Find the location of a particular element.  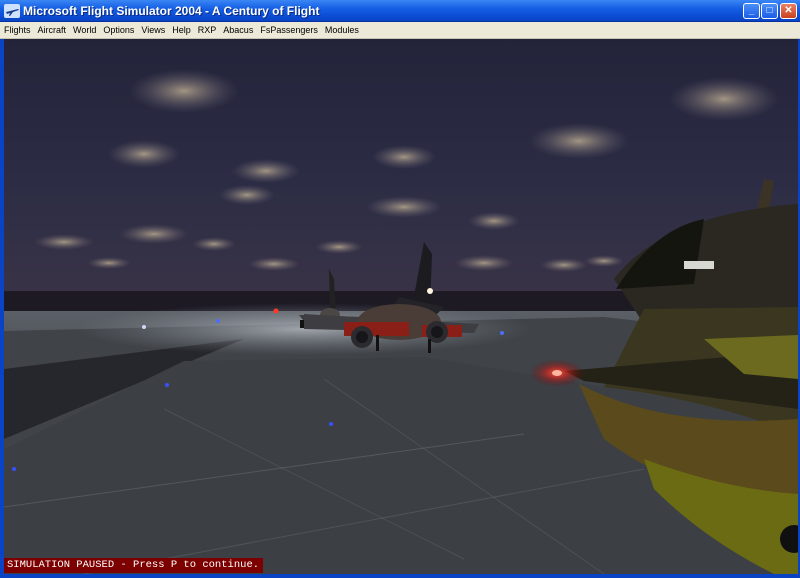

app-plane-icon is located at coordinates (12, 11).